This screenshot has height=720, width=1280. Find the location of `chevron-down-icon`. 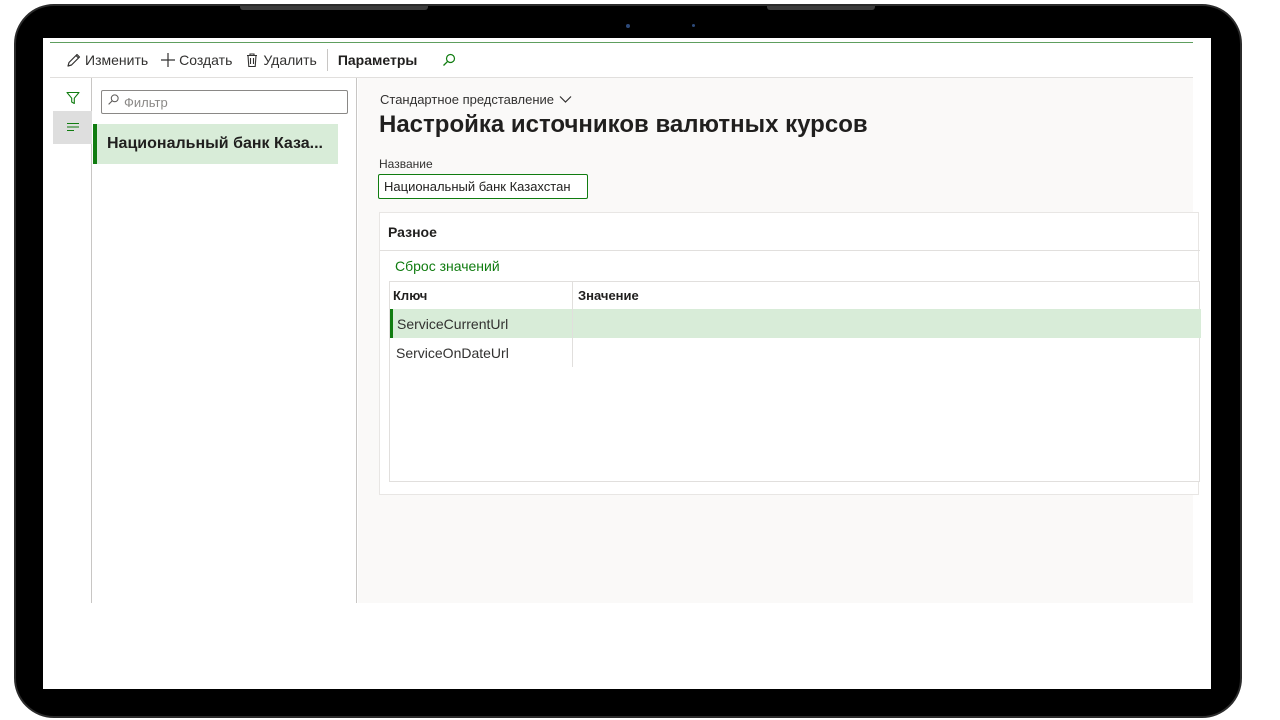

chevron-down-icon is located at coordinates (565, 99).